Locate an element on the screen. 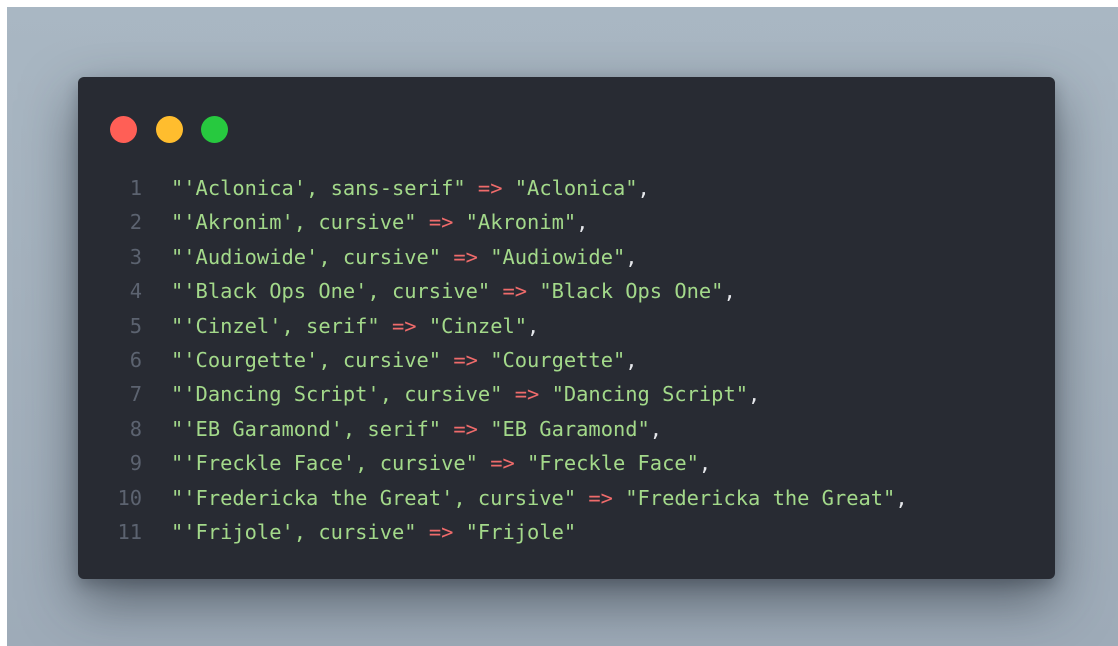 The height and width of the screenshot is (646, 1118). code-line: 5 "'Cinzel', serif" => "Cinzel", is located at coordinates (566, 326).